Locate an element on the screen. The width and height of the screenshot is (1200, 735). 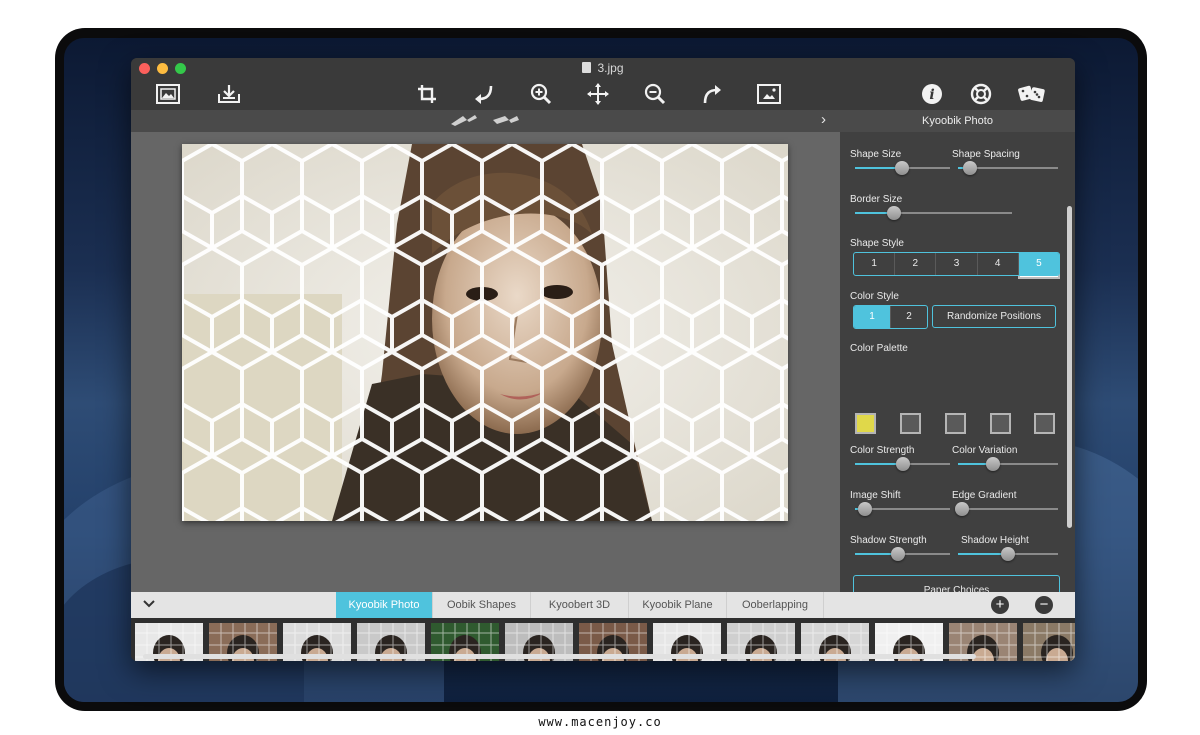
color-variation-label: Color Variation is located at coordinates (985, 450).